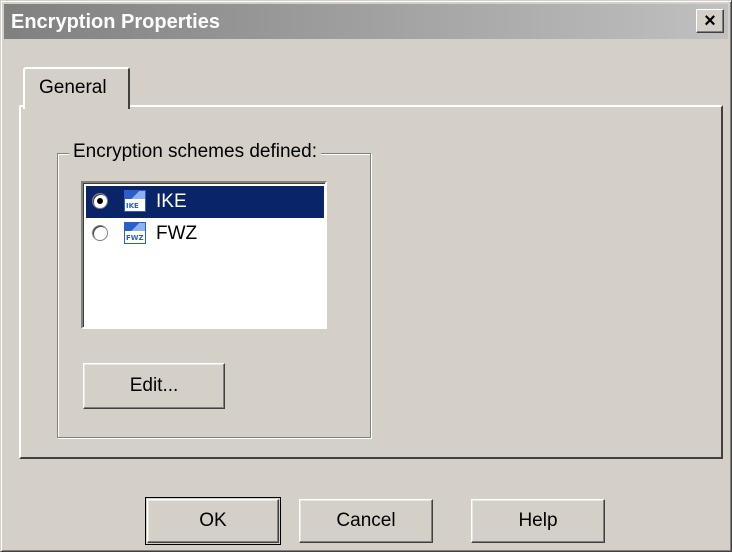 The width and height of the screenshot is (732, 552). Describe the element at coordinates (135, 233) in the screenshot. I see `fwz-scheme-icon: FWZ` at that location.